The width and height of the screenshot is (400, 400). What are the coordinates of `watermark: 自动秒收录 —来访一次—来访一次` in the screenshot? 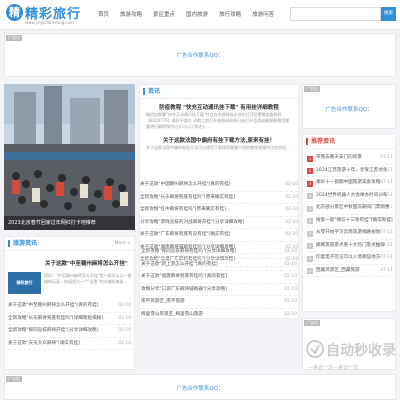 It's located at (353, 358).